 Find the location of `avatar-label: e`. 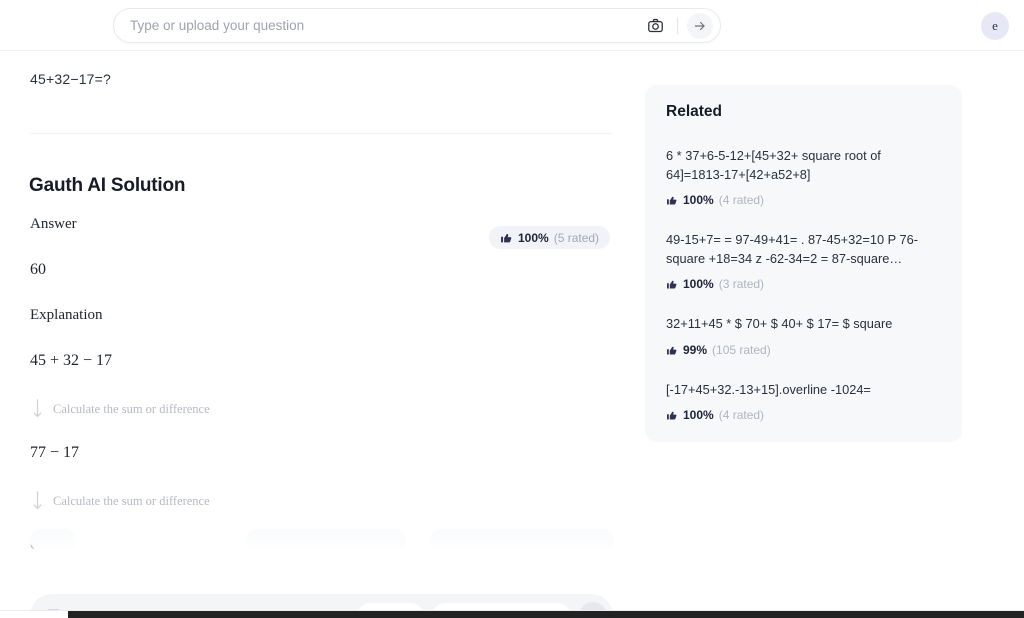

avatar-label: e is located at coordinates (995, 25).